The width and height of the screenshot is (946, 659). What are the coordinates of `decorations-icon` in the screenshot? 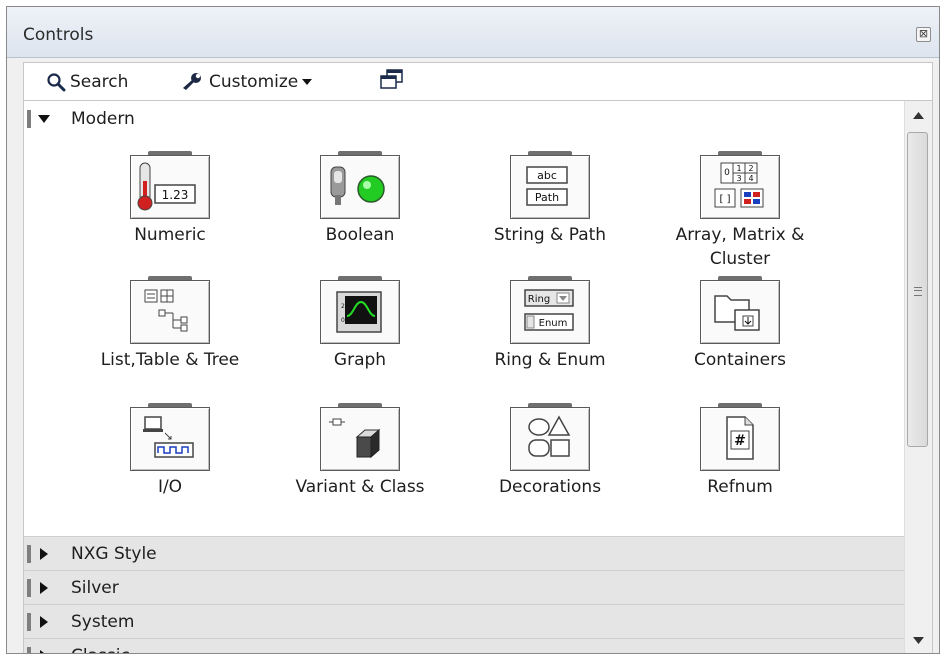 It's located at (549, 436).